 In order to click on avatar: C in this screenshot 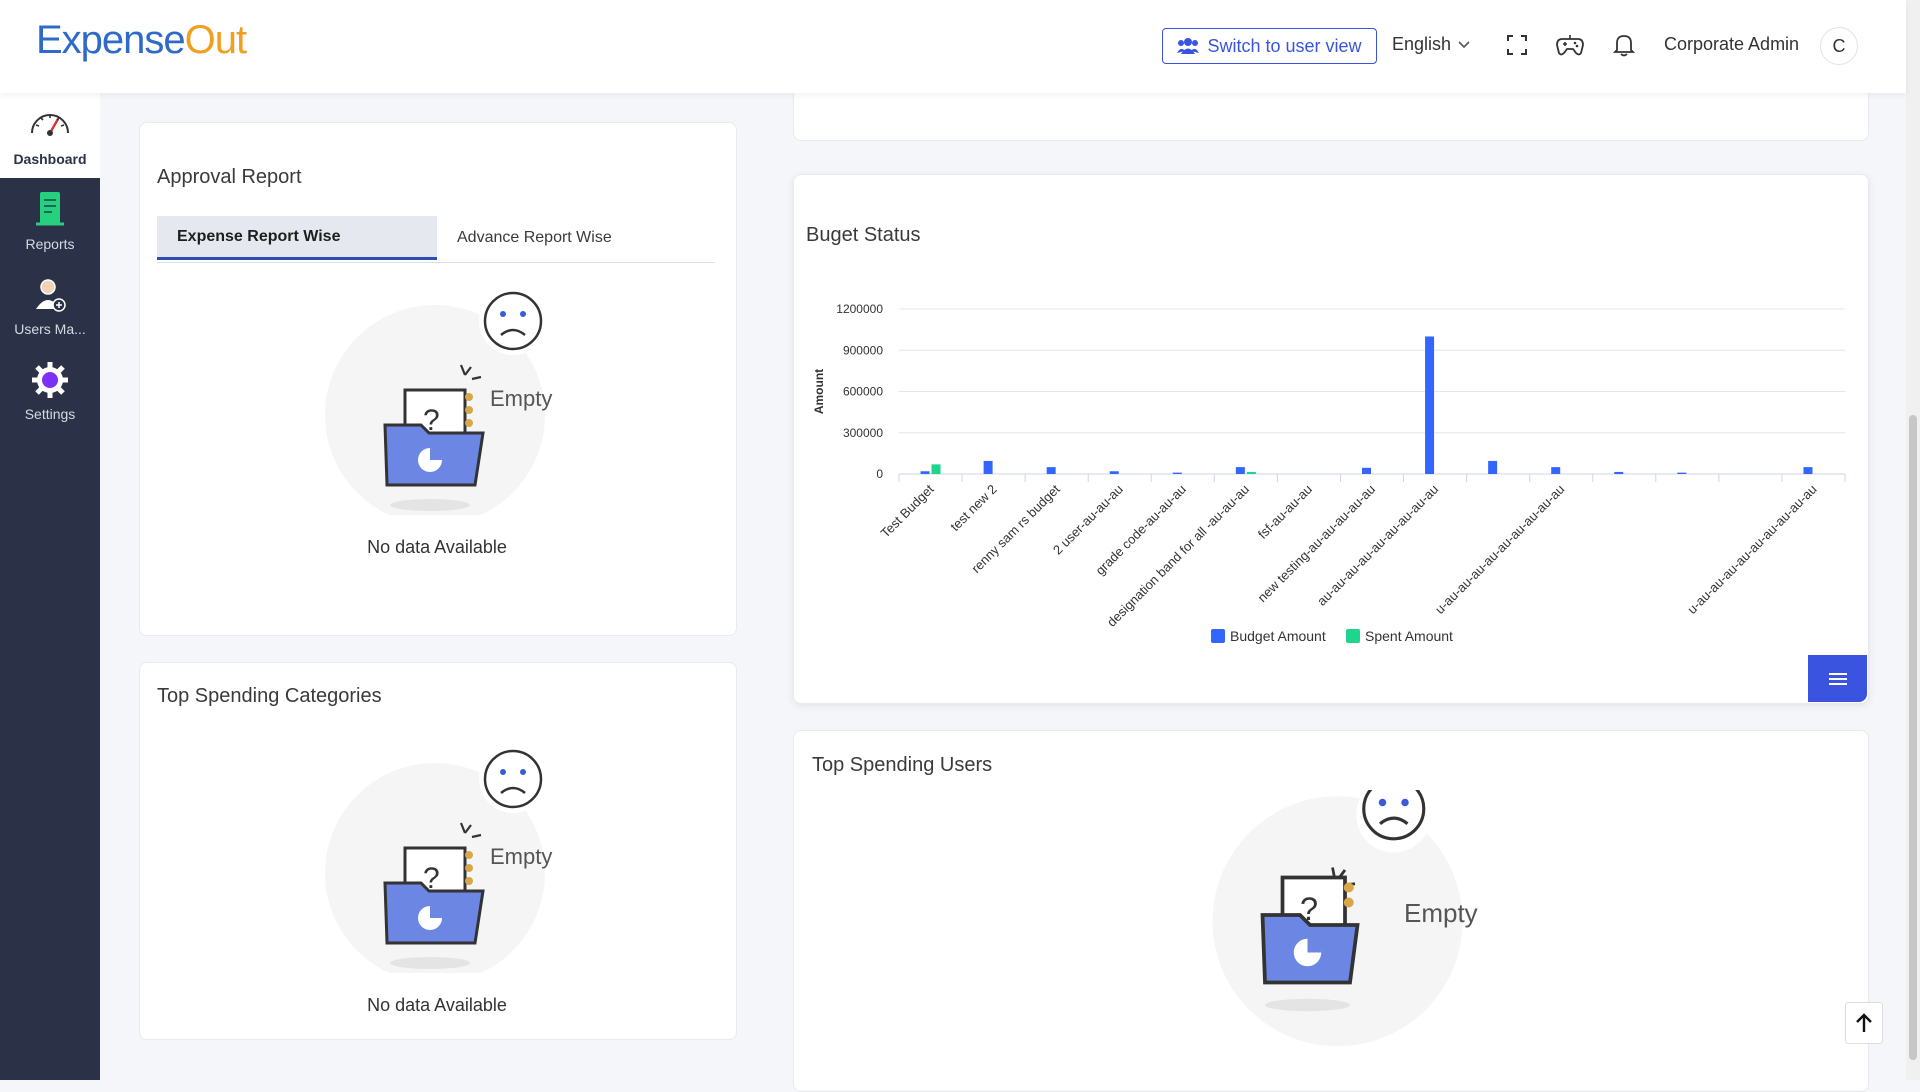, I will do `click(1839, 46)`.